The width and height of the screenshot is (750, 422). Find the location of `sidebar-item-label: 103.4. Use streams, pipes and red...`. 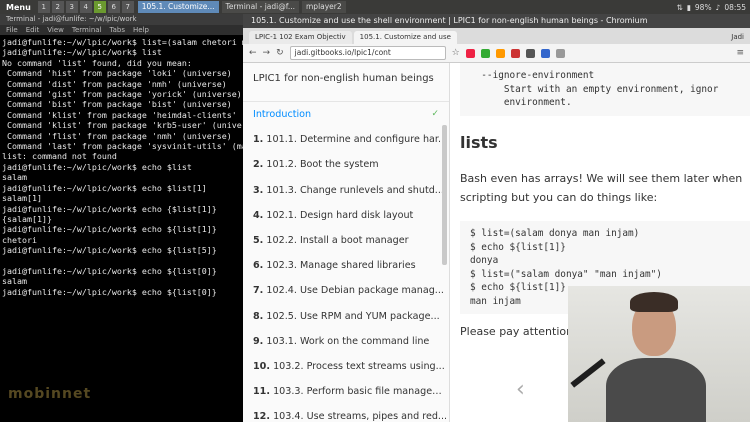

sidebar-item-label: 103.4. Use streams, pipes and red... is located at coordinates (360, 416).